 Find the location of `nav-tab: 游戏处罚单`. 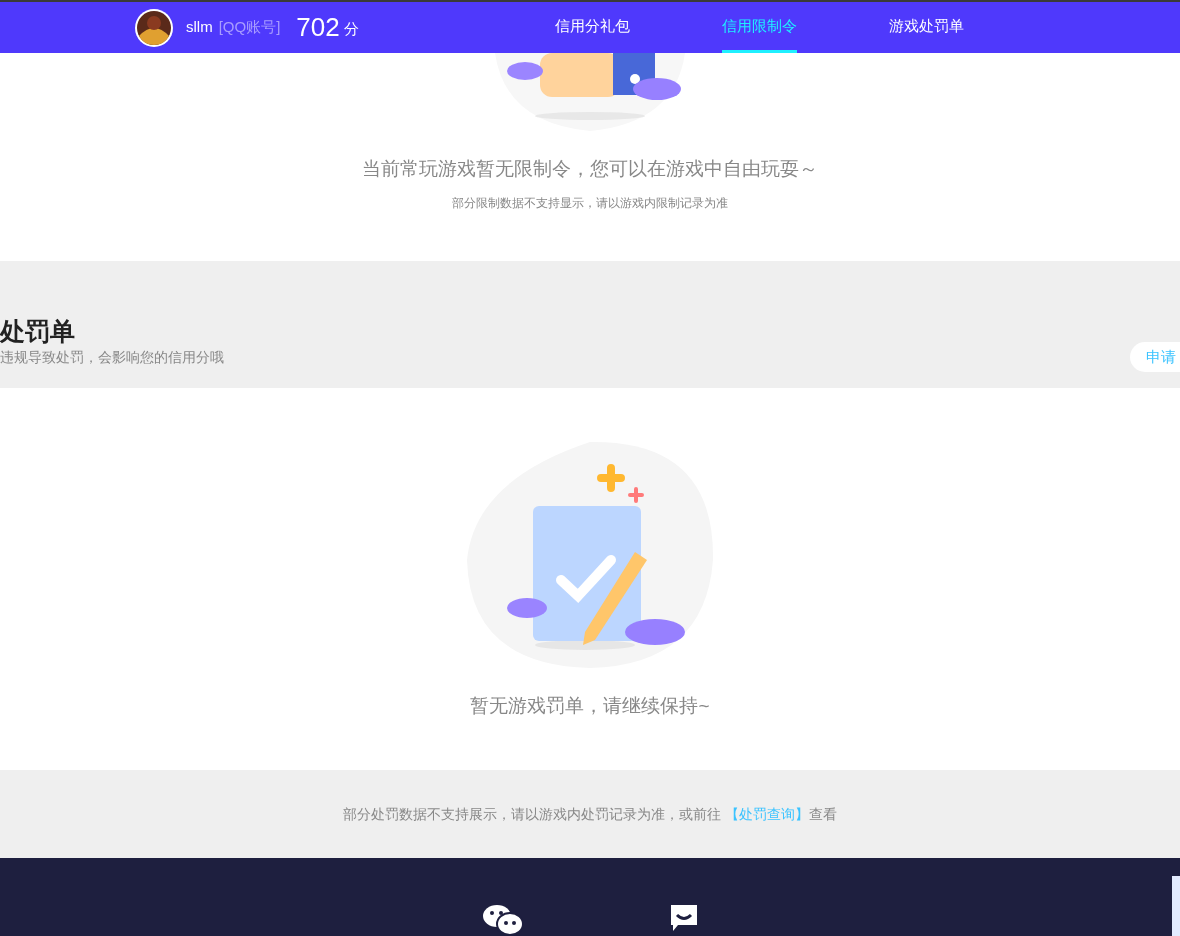

nav-tab: 游戏处罚单 is located at coordinates (926, 28).